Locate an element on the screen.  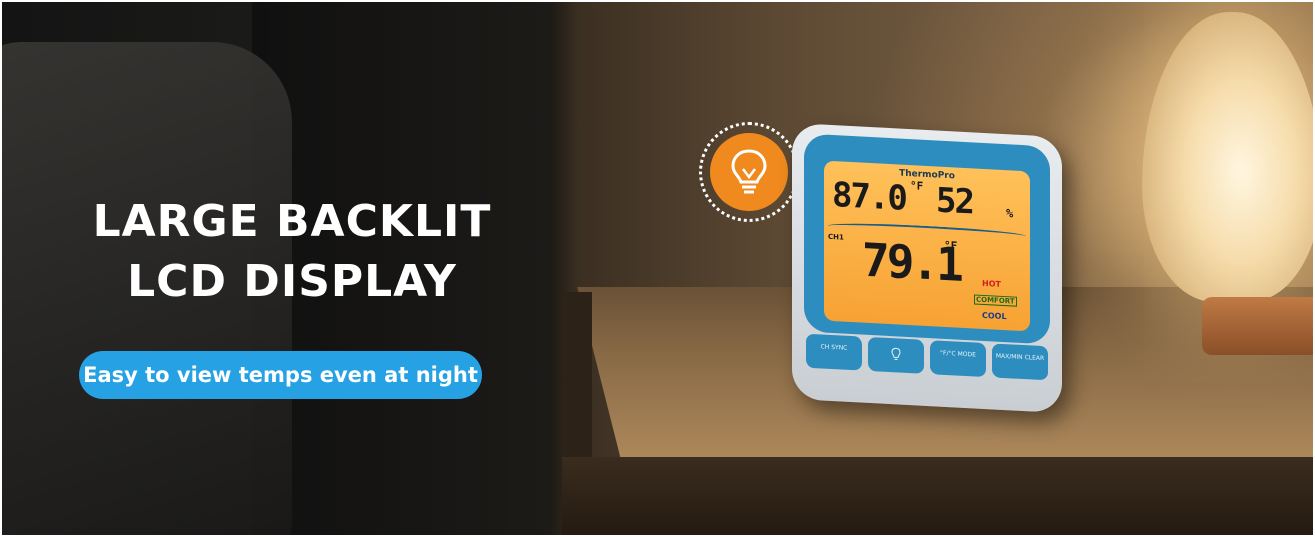
lamp-base is located at coordinates (1257, 326).